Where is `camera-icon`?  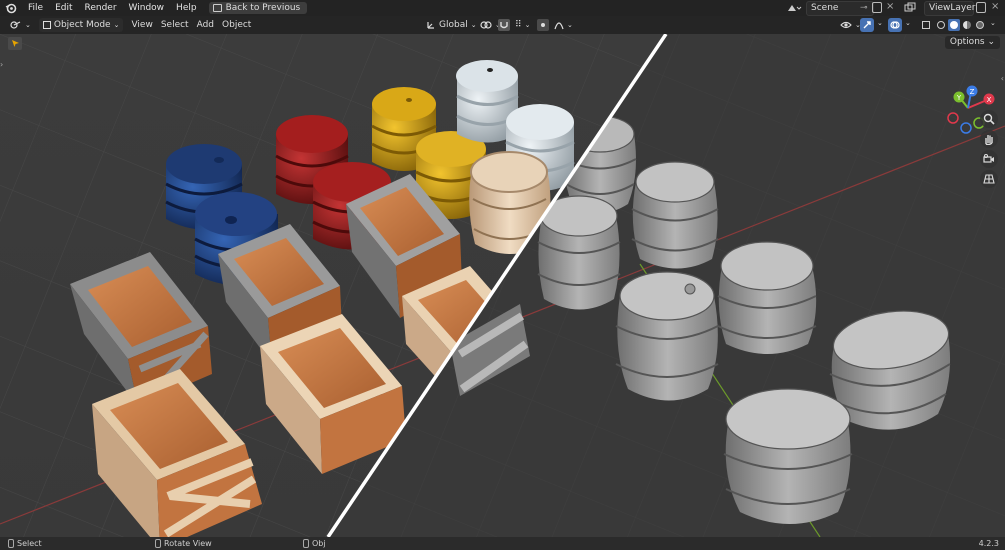 camera-icon is located at coordinates (988, 158).